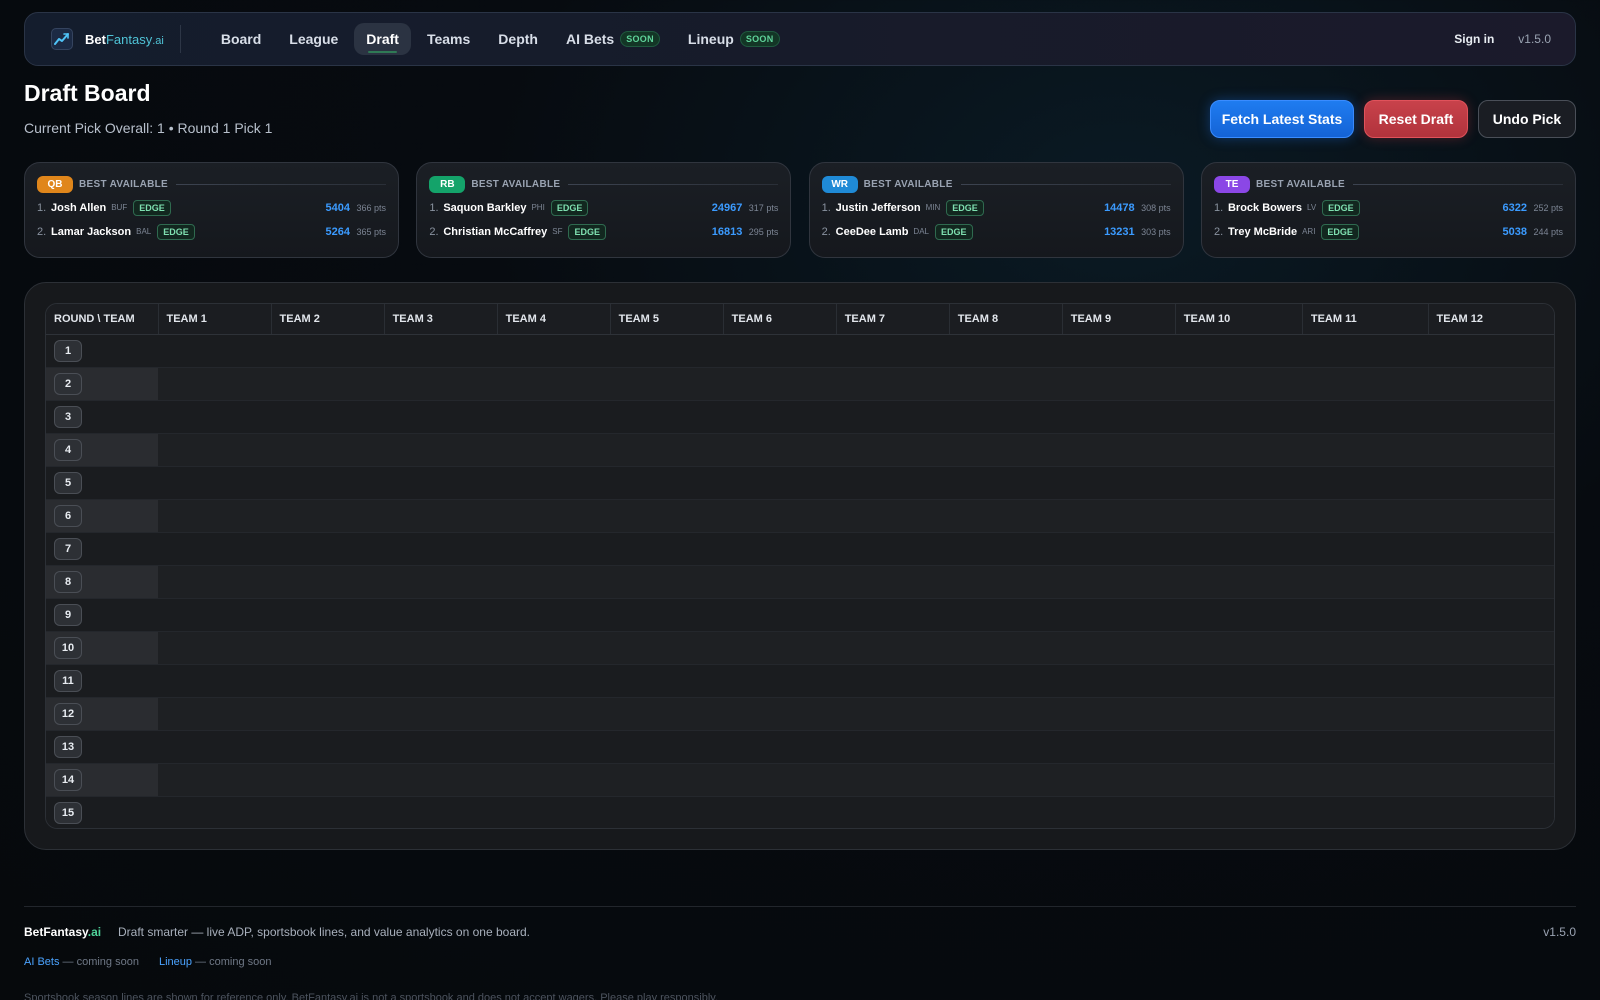 Image resolution: width=1600 pixels, height=1000 pixels. What do you see at coordinates (1388, 231) in the screenshot?
I see `player-row: 2. Trey McBride ARI EDGE 5038 244 pts` at bounding box center [1388, 231].